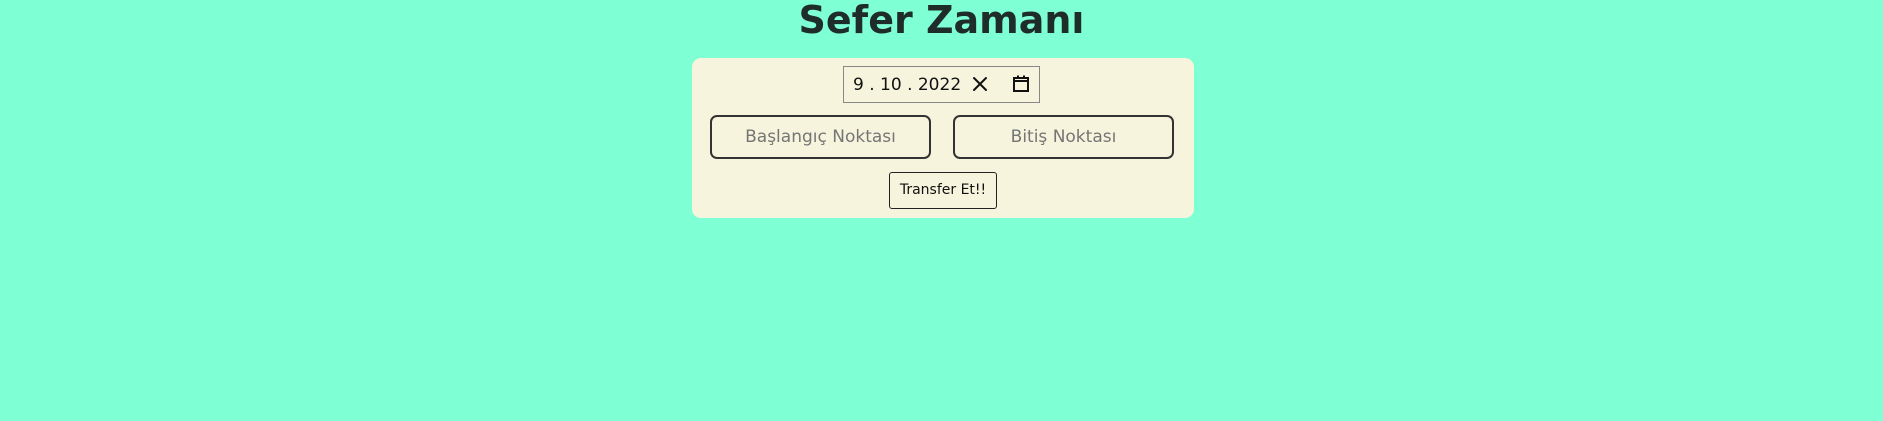 This screenshot has width=1883, height=421. Describe the element at coordinates (1021, 84) in the screenshot. I see `calendar-icon` at that location.